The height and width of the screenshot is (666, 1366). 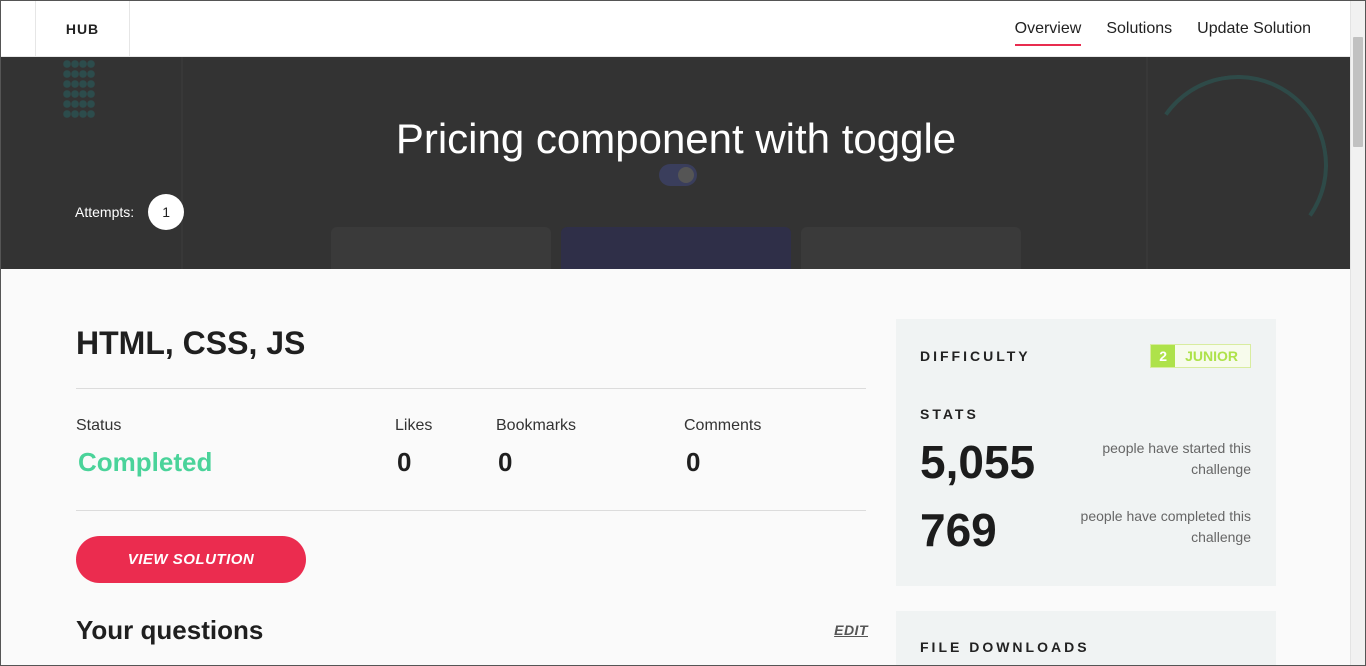 I want to click on nav-link-overview: Overview, so click(x=1047, y=29).